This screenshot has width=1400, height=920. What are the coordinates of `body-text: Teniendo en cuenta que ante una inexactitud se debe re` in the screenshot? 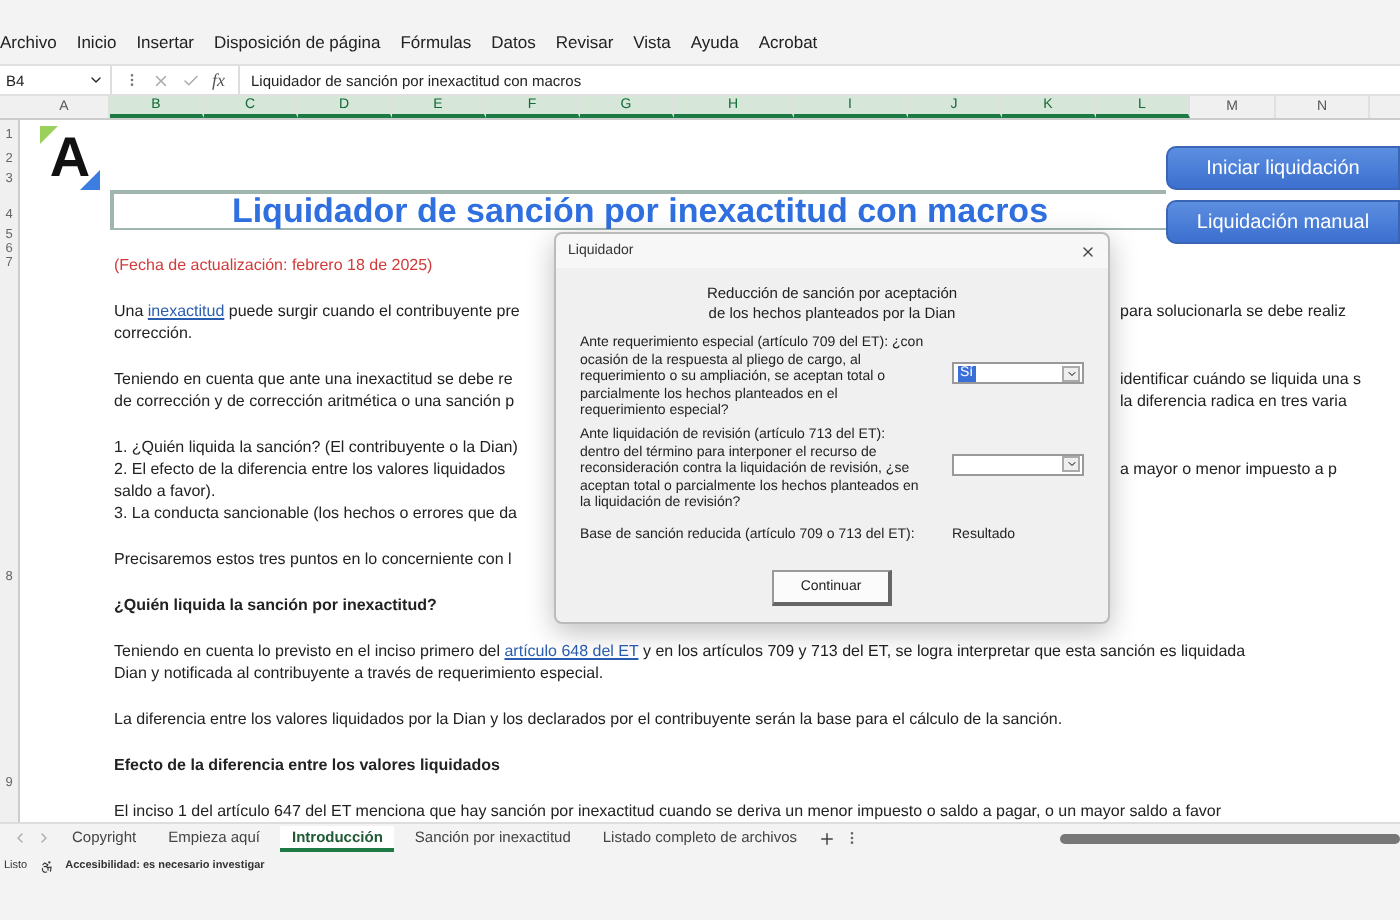 It's located at (314, 379).